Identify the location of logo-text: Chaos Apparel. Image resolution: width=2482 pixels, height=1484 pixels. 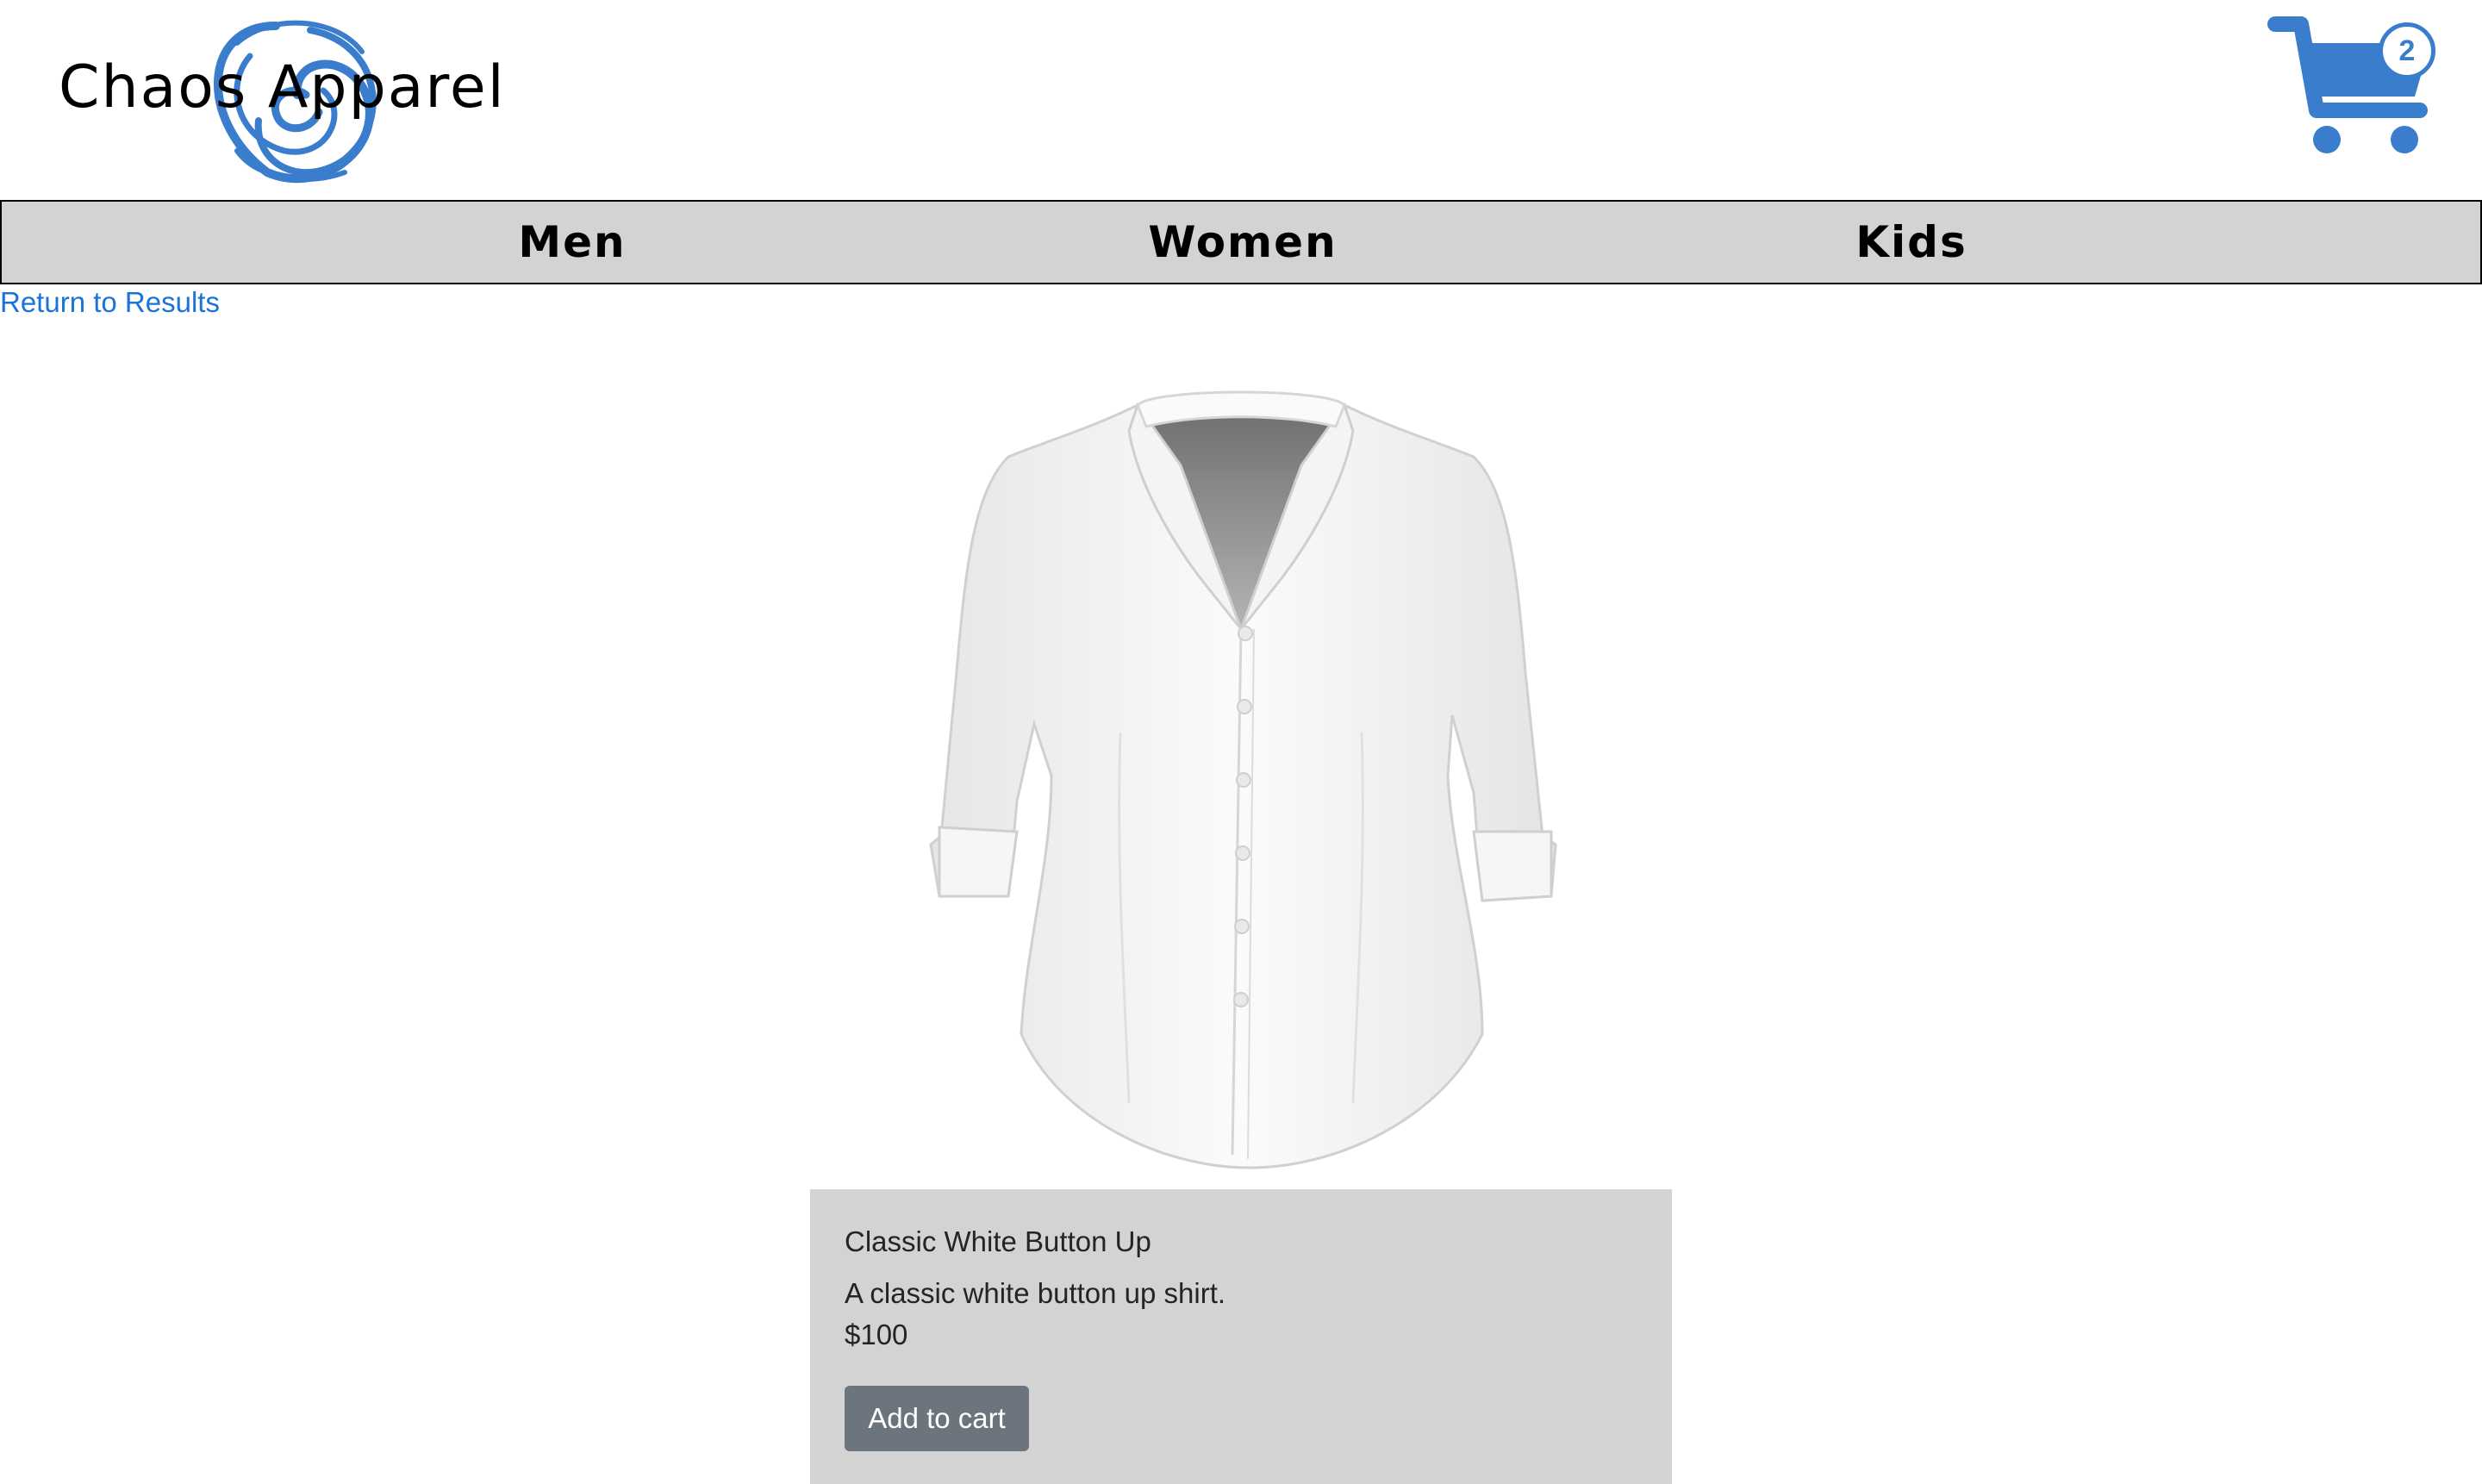
(282, 88).